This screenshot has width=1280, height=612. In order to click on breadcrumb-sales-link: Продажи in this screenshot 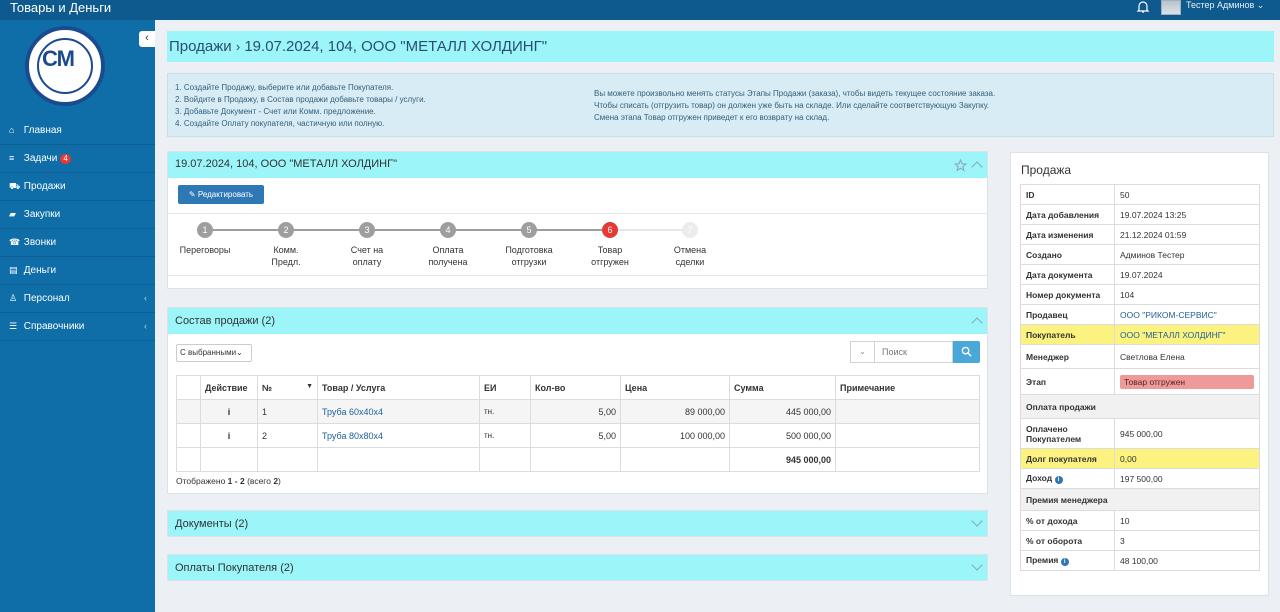, I will do `click(200, 46)`.